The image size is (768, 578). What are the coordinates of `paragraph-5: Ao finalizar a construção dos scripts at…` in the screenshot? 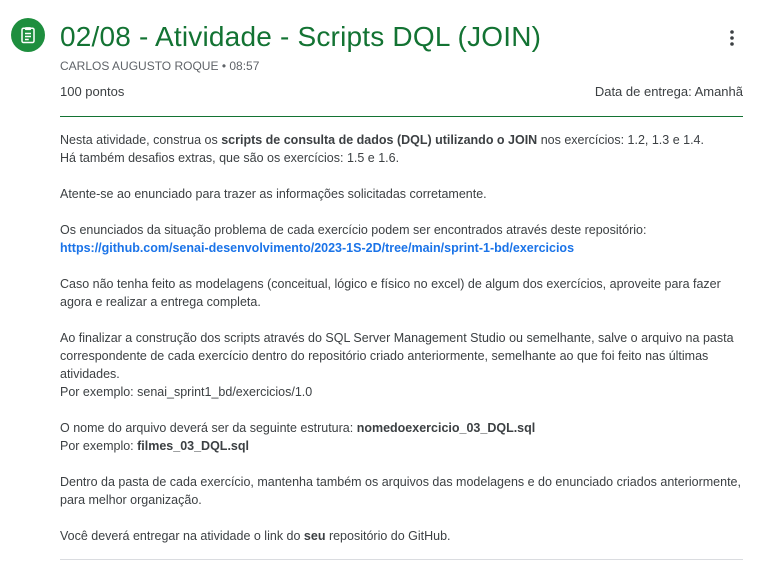 It's located at (401, 365).